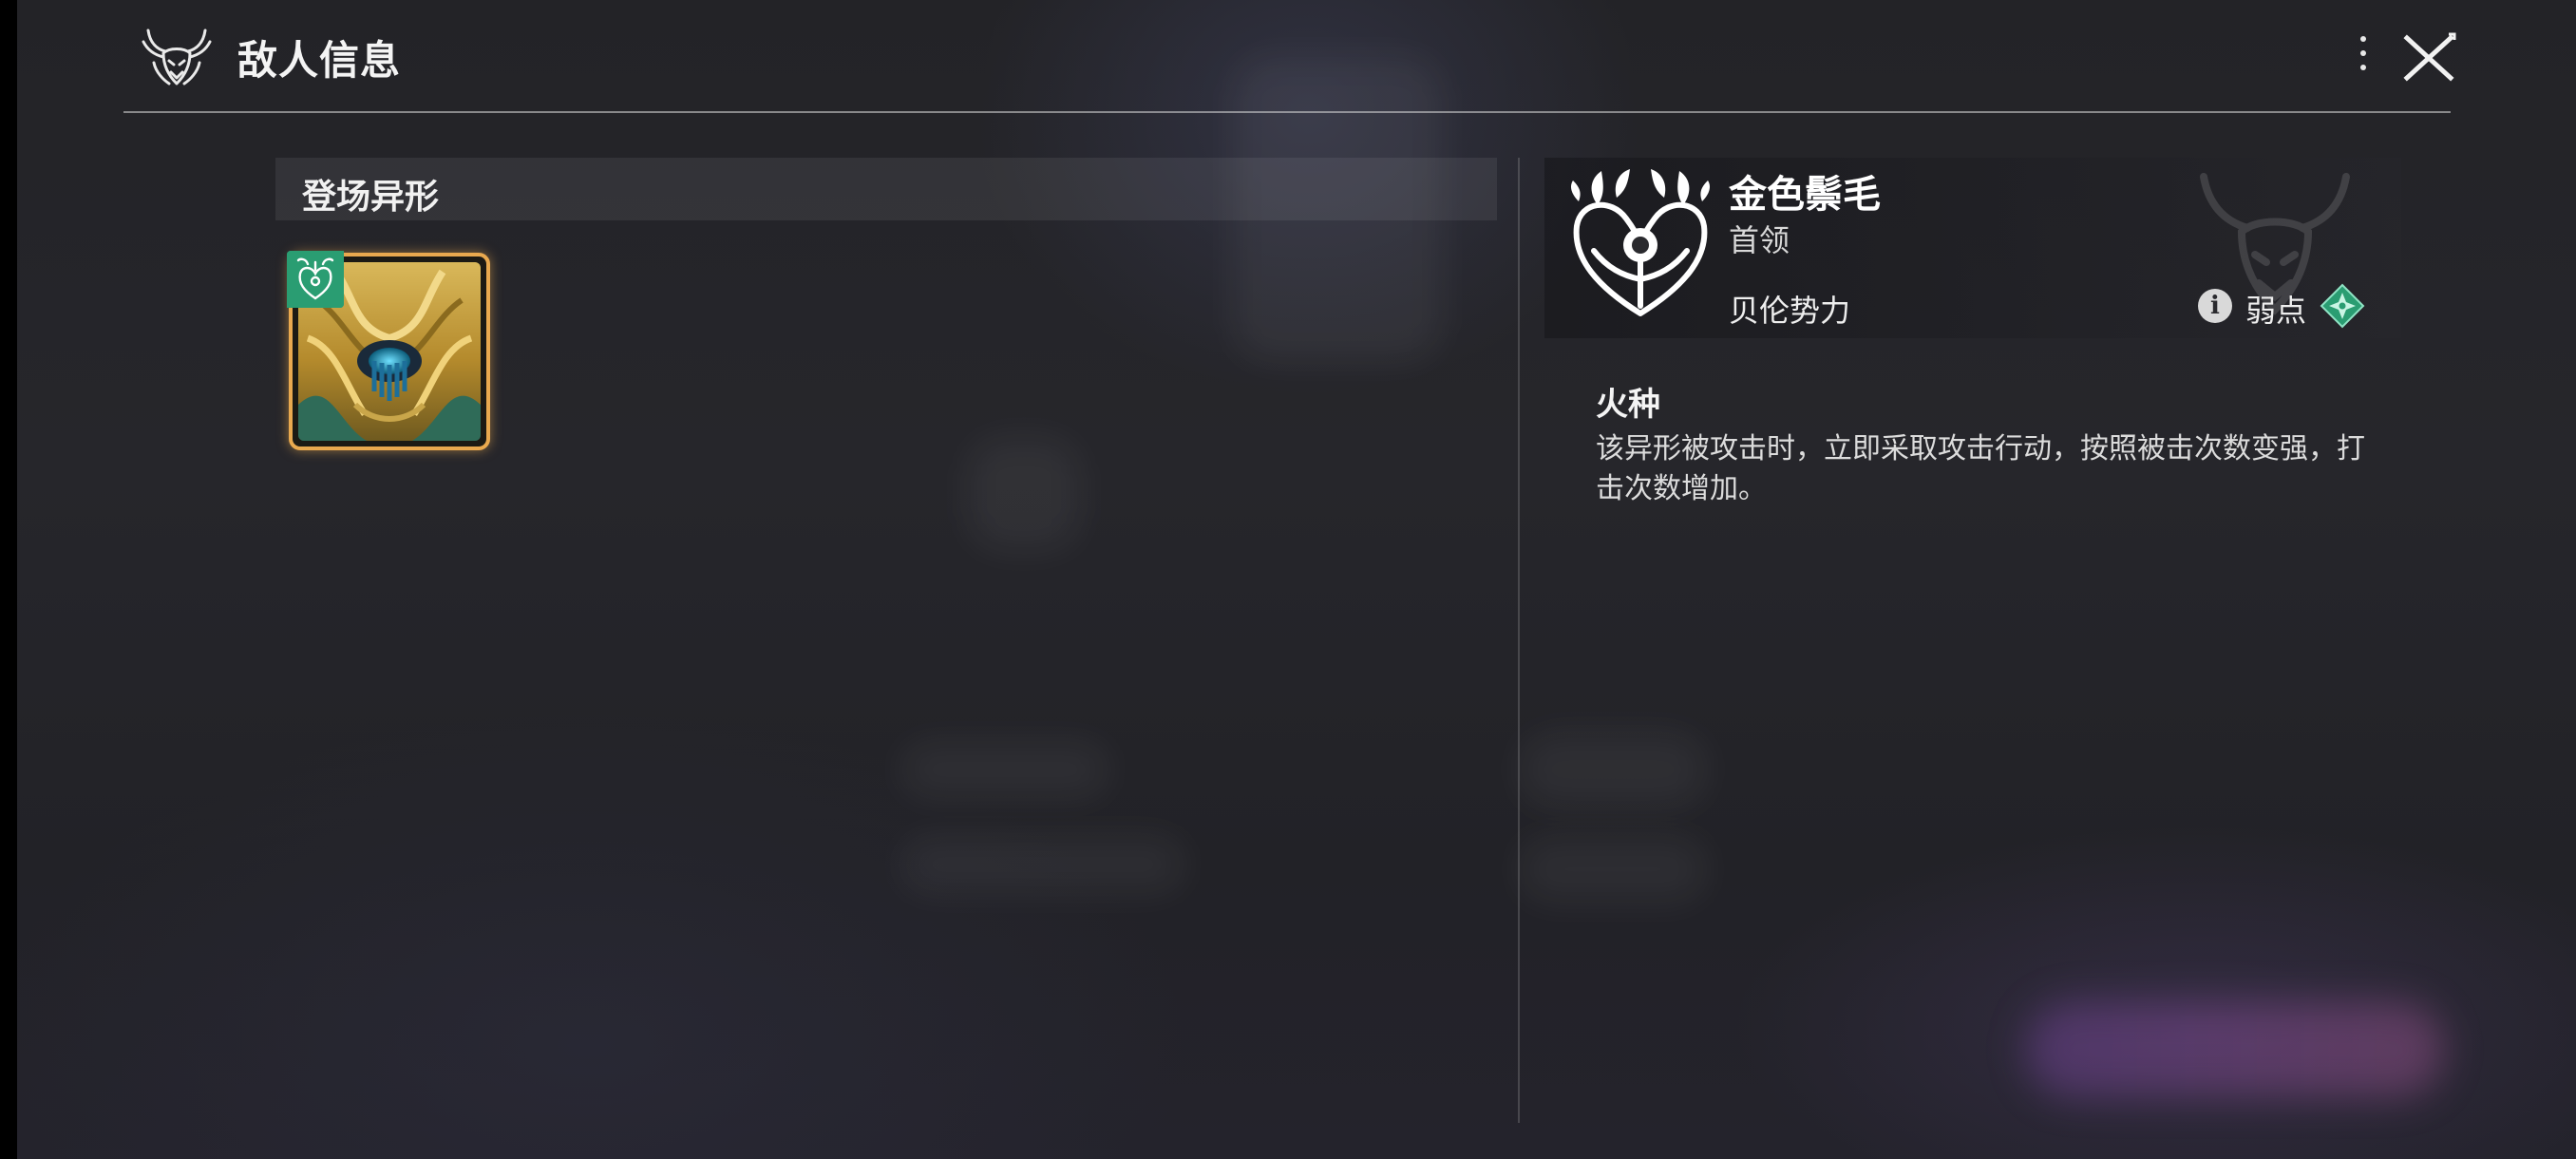 The height and width of the screenshot is (1159, 2576). Describe the element at coordinates (177, 57) in the screenshot. I see `horned-demon-emblem-icon` at that location.